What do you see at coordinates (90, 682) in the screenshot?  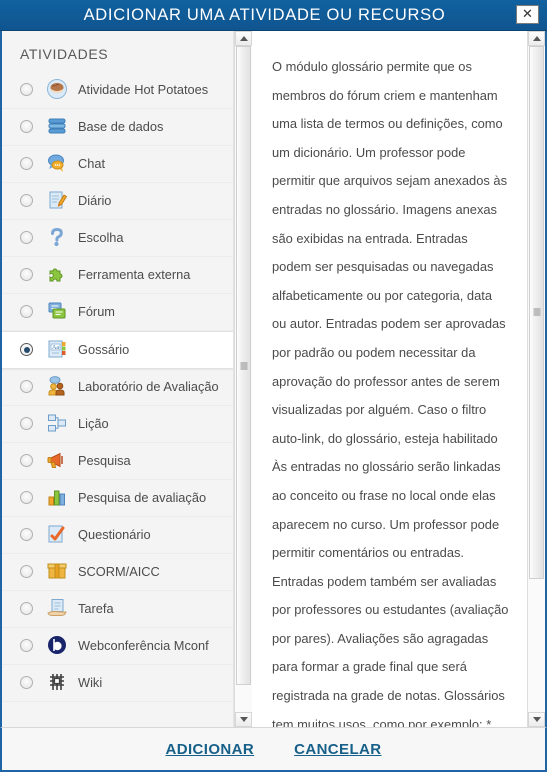 I see `activity-label: Wiki` at bounding box center [90, 682].